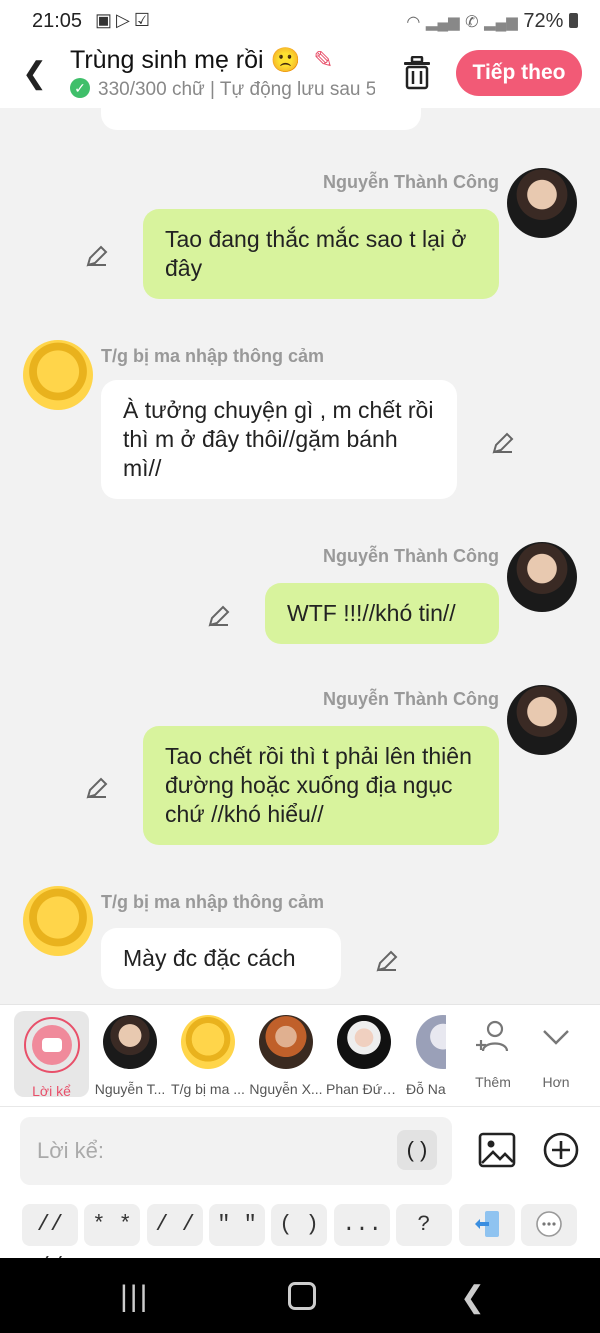  What do you see at coordinates (556, 1053) in the screenshot?
I see `more-button: Hơn` at bounding box center [556, 1053].